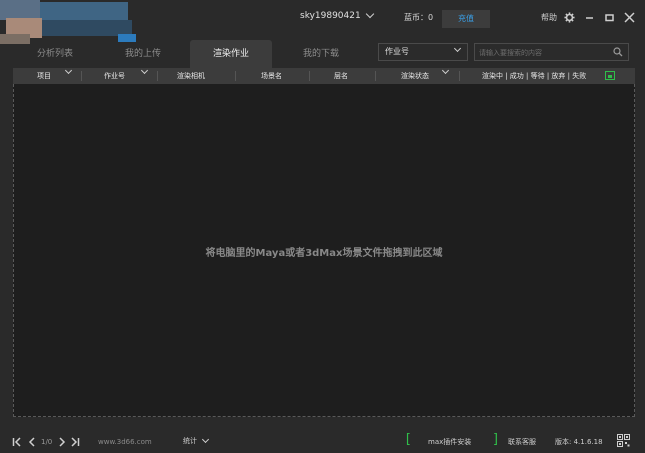 Image resolution: width=645 pixels, height=453 pixels. I want to click on column-job-id: 作业号, so click(114, 76).